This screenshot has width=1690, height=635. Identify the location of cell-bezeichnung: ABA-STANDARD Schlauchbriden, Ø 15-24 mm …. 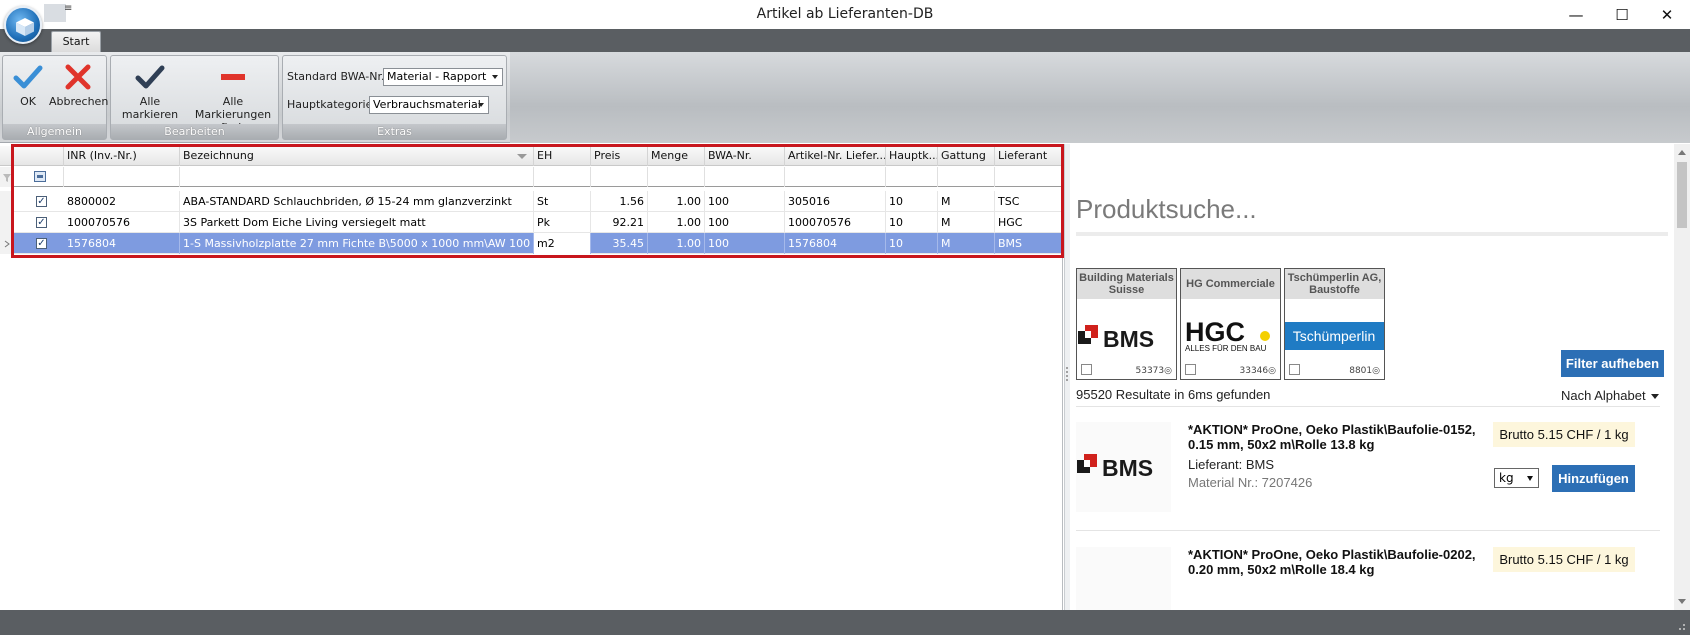
(357, 201).